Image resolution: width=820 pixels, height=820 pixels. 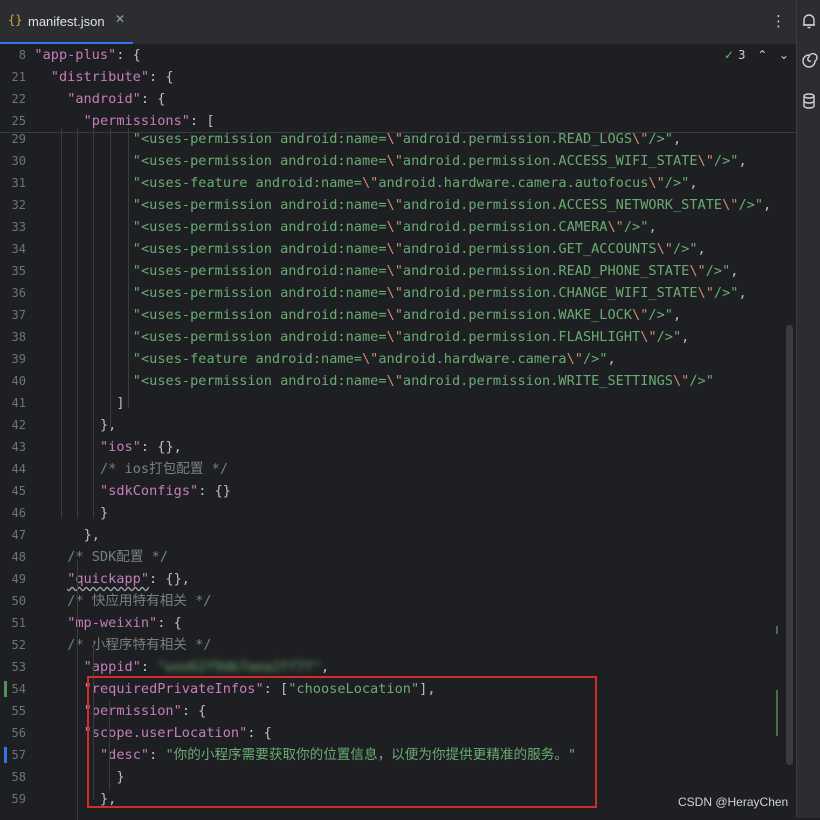 I want to click on code-text: "appid": "wxe62f9db7aea2ff7f",, so click(x=207, y=667).